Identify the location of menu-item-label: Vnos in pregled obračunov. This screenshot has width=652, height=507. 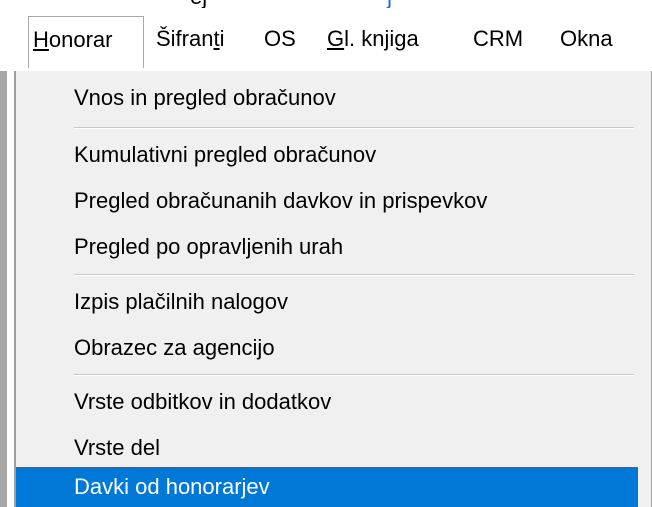
(205, 97).